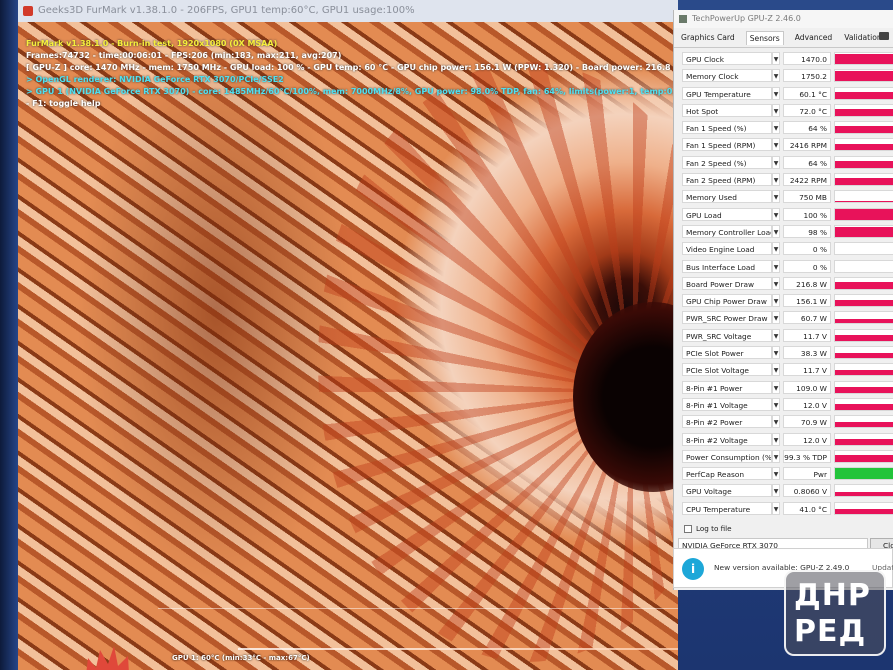 The width and height of the screenshot is (893, 670). I want to click on sensor-value: 750 MB, so click(807, 197).